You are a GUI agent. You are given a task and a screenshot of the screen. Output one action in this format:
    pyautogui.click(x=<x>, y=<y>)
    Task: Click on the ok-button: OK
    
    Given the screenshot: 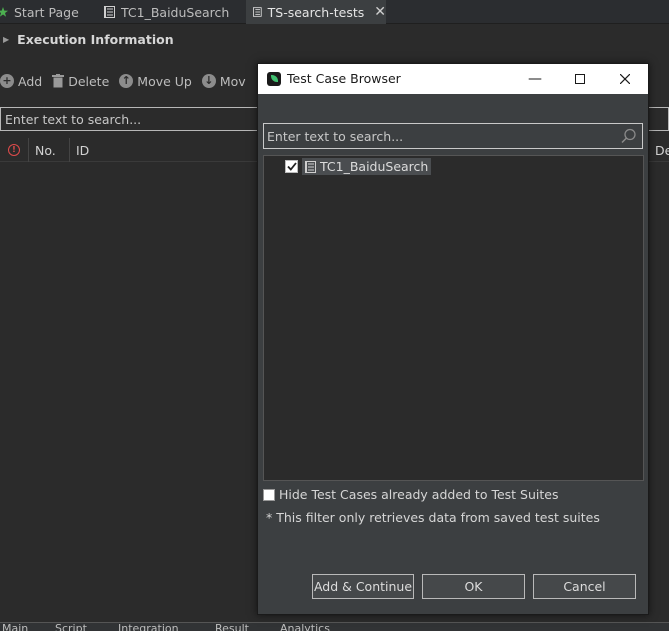 What is the action you would take?
    pyautogui.click(x=473, y=586)
    